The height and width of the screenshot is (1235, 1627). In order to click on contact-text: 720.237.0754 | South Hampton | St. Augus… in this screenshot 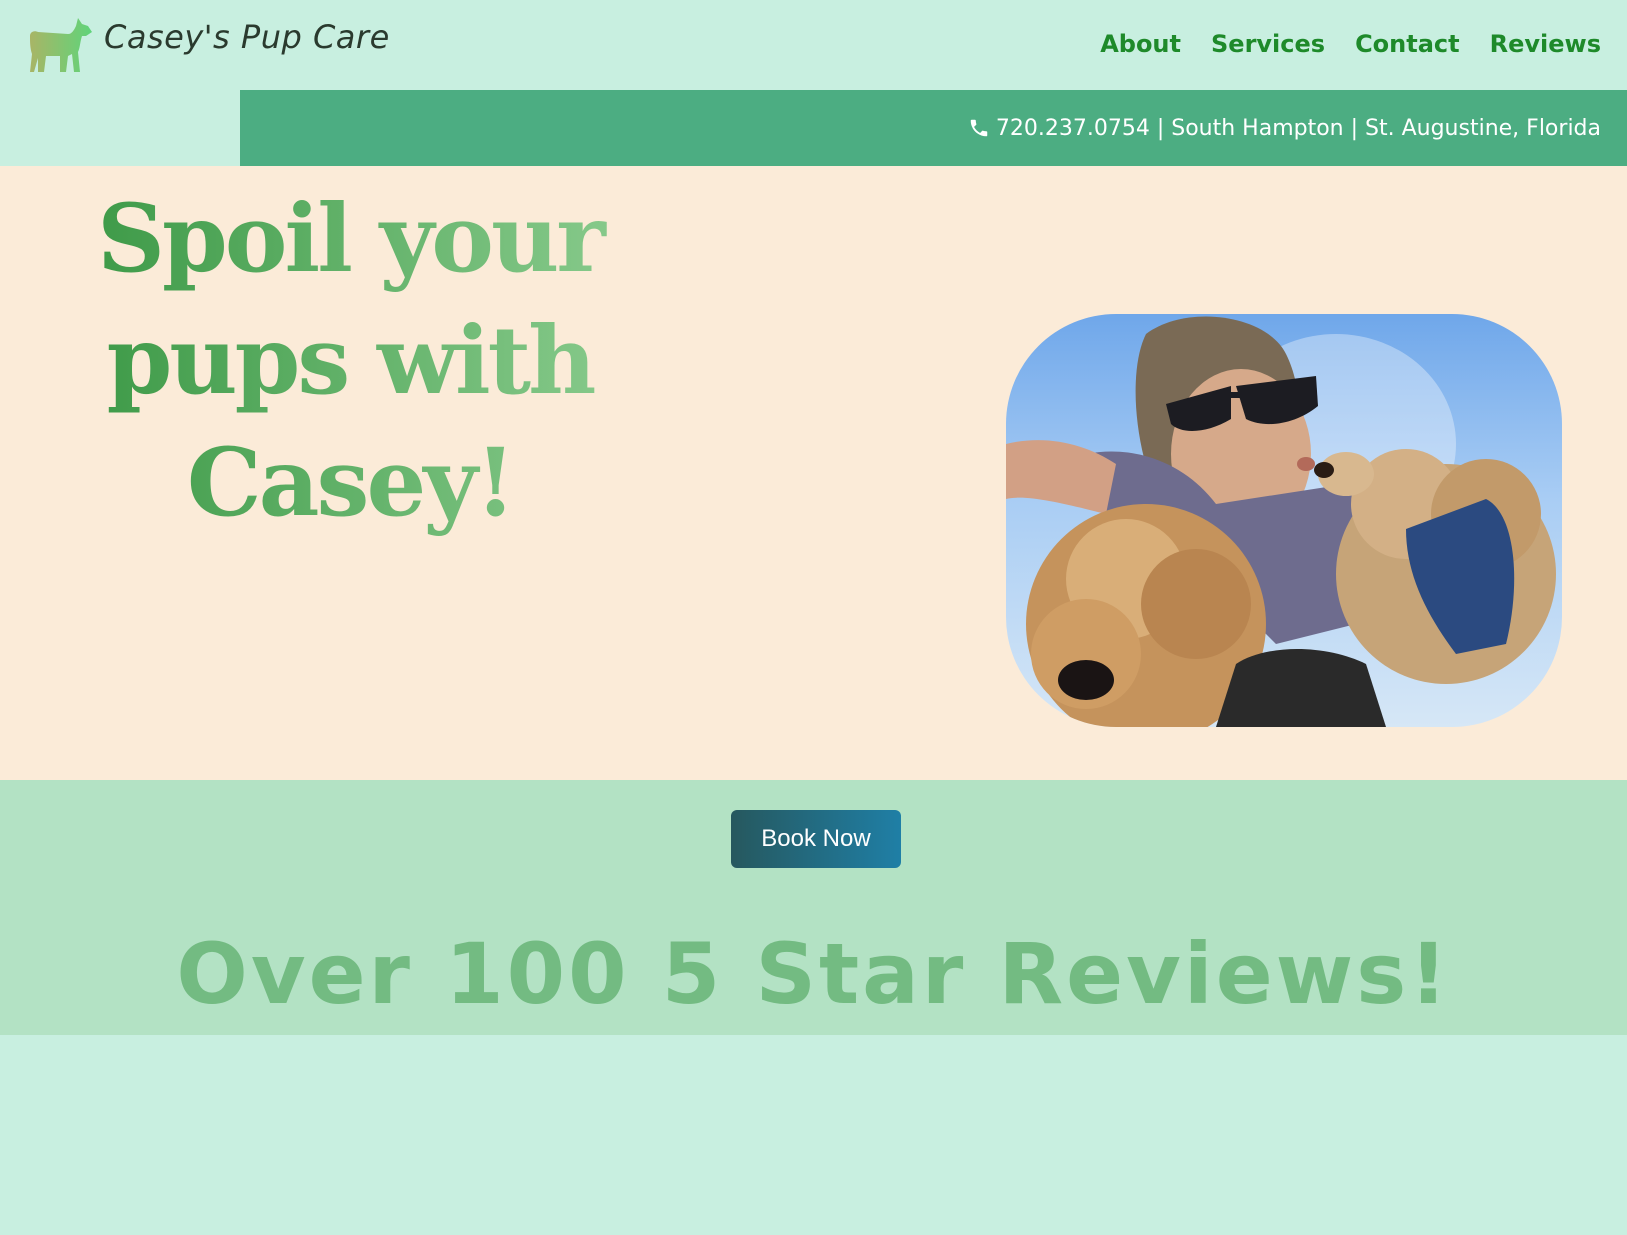, I will do `click(1298, 128)`.